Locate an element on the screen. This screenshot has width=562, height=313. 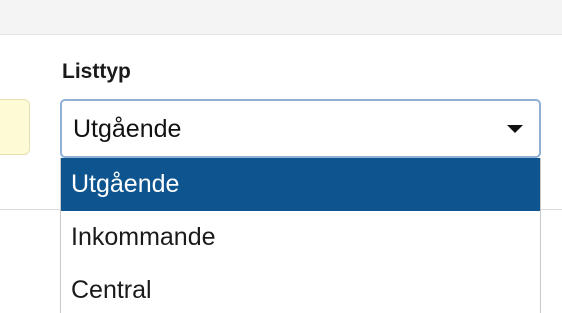
top-bar is located at coordinates (281, 17).